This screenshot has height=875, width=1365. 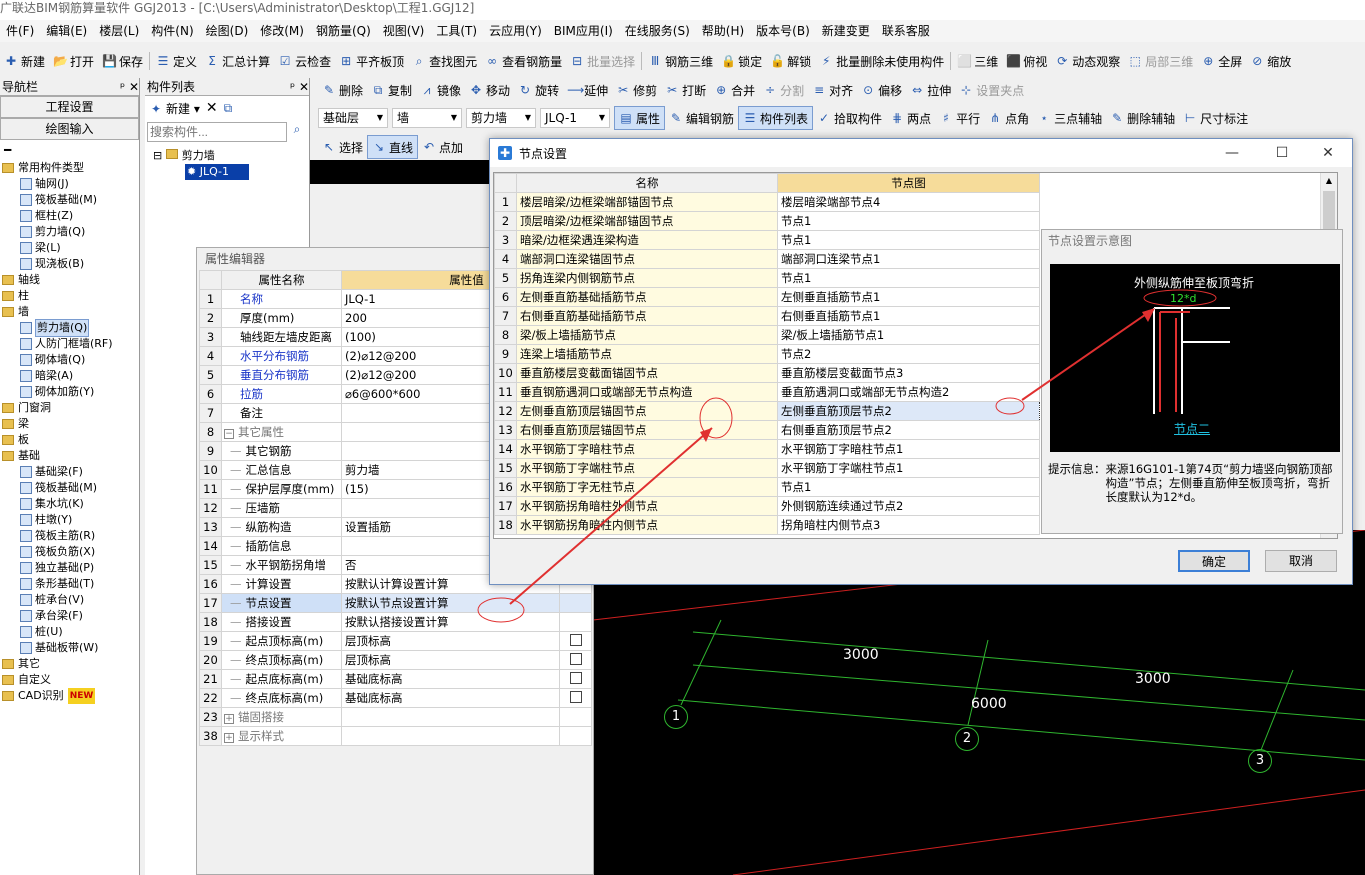 What do you see at coordinates (69, 424) in the screenshot?
I see `nav-item: 梁` at bounding box center [69, 424].